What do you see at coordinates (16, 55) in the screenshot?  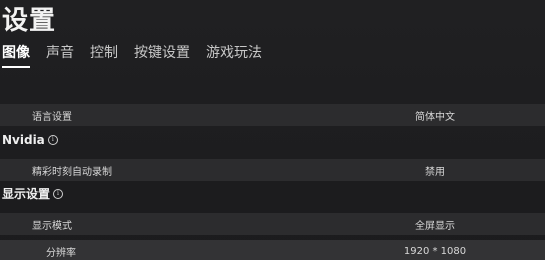 I see `tab-graphics: 图像` at bounding box center [16, 55].